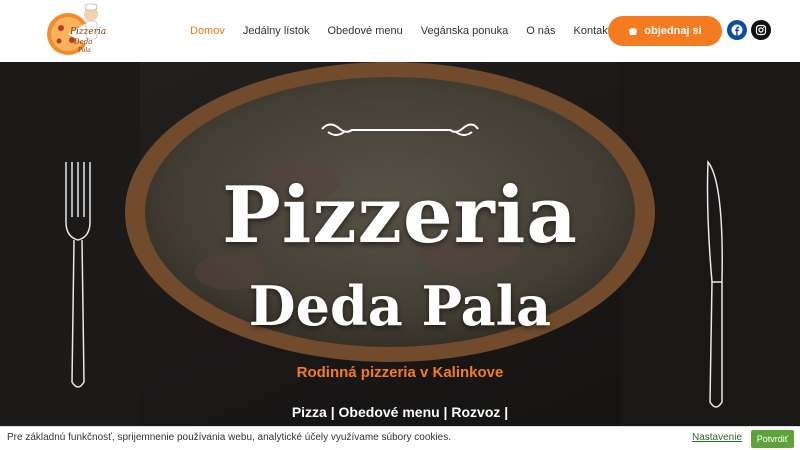 The width and height of the screenshot is (800, 450). I want to click on order-button-label: objednaj si, so click(673, 31).